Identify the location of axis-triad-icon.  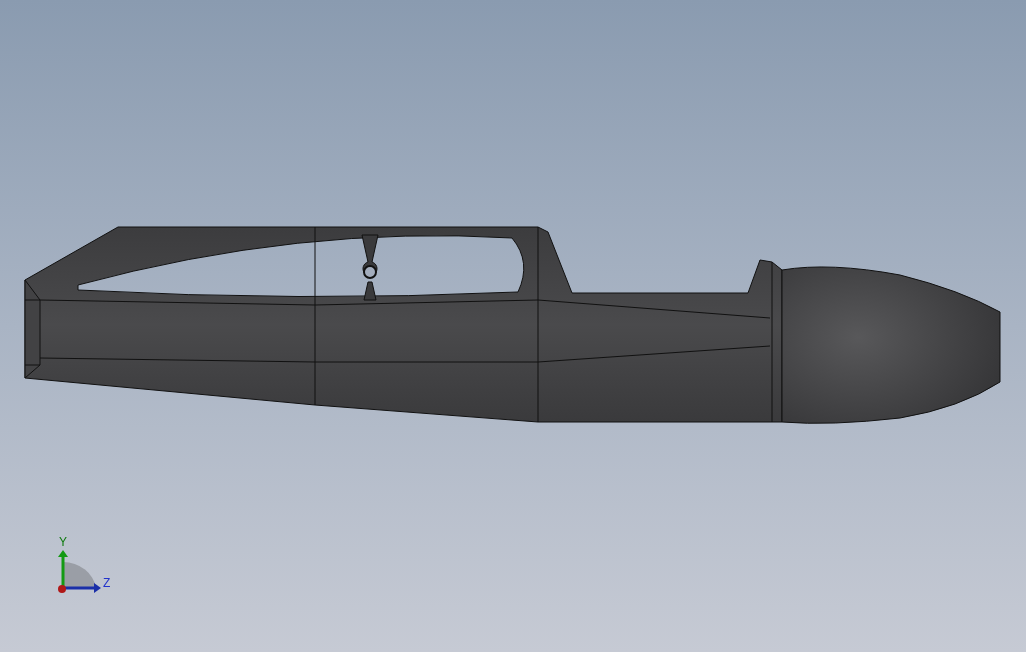
(79, 571).